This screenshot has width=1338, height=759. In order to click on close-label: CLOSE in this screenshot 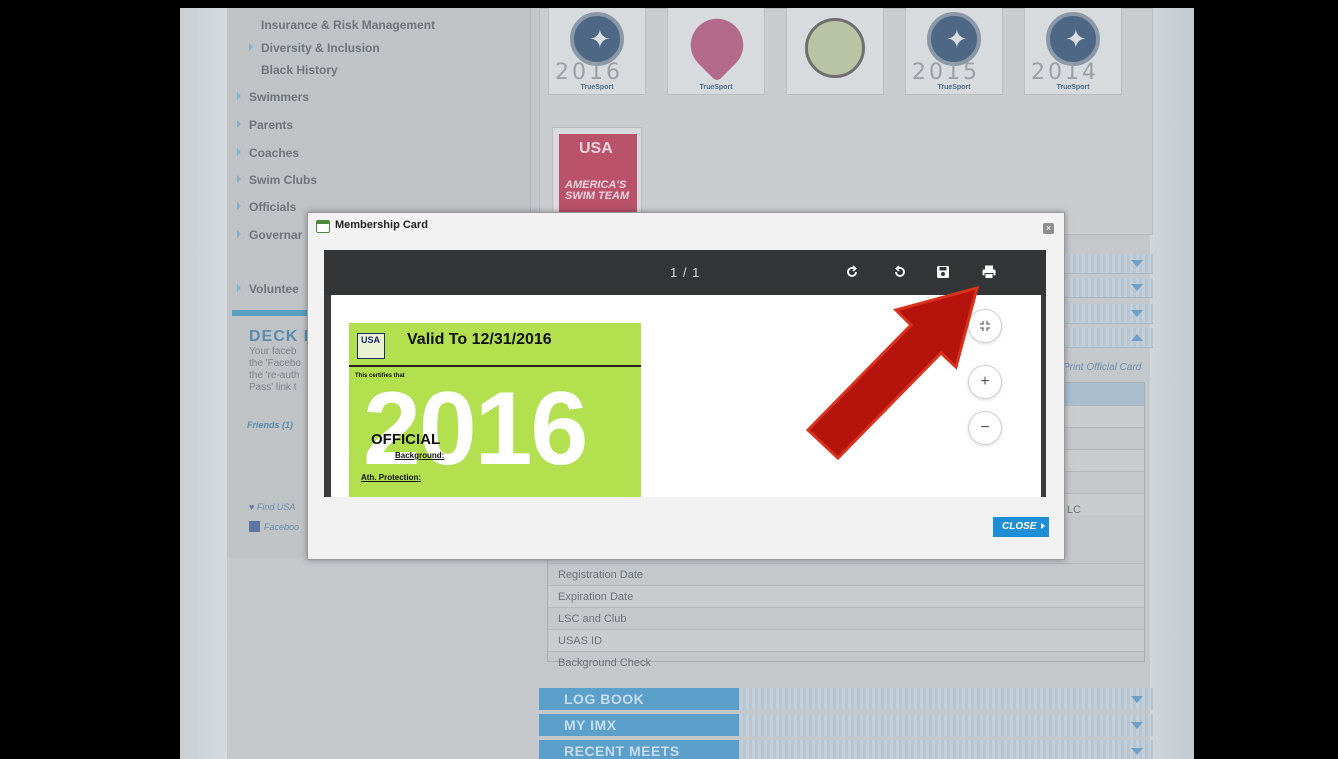, I will do `click(1019, 526)`.